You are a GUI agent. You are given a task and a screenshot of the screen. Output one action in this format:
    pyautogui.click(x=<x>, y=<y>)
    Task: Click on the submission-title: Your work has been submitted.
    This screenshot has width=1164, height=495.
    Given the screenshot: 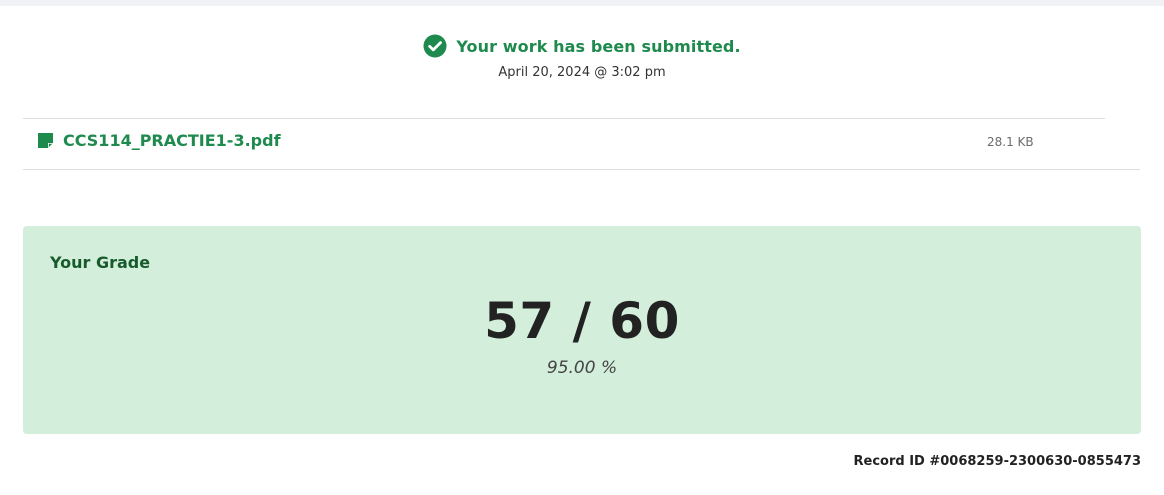 What is the action you would take?
    pyautogui.click(x=598, y=46)
    